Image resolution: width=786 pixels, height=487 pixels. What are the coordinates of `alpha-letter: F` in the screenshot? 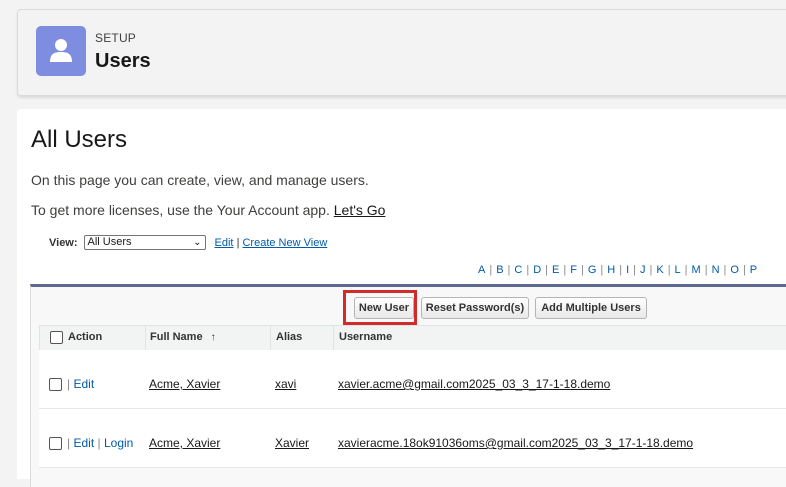 It's located at (573, 270).